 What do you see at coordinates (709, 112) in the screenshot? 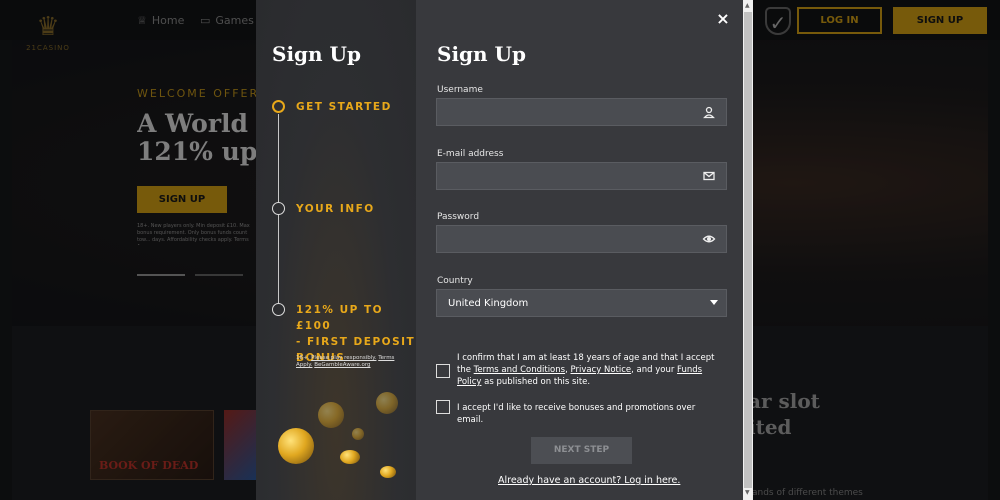
I see `user-icon` at bounding box center [709, 112].